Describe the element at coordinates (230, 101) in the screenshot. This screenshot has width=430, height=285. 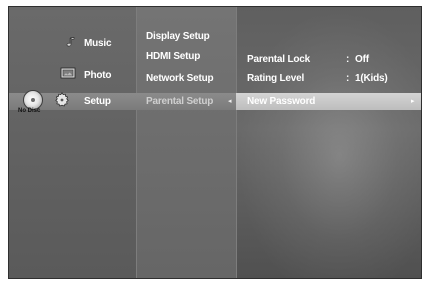
I see `submenu-left-arrow-icon: ◂` at that location.